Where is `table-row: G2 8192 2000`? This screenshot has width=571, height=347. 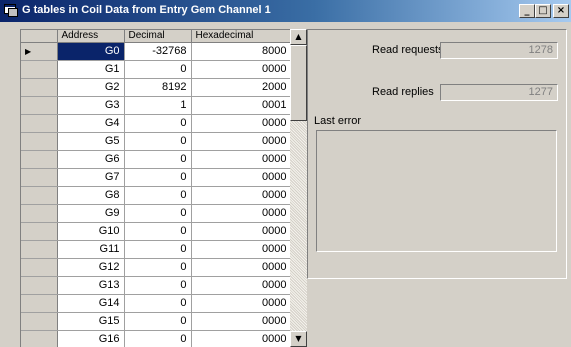
table-row: G2 8192 2000 is located at coordinates (156, 87).